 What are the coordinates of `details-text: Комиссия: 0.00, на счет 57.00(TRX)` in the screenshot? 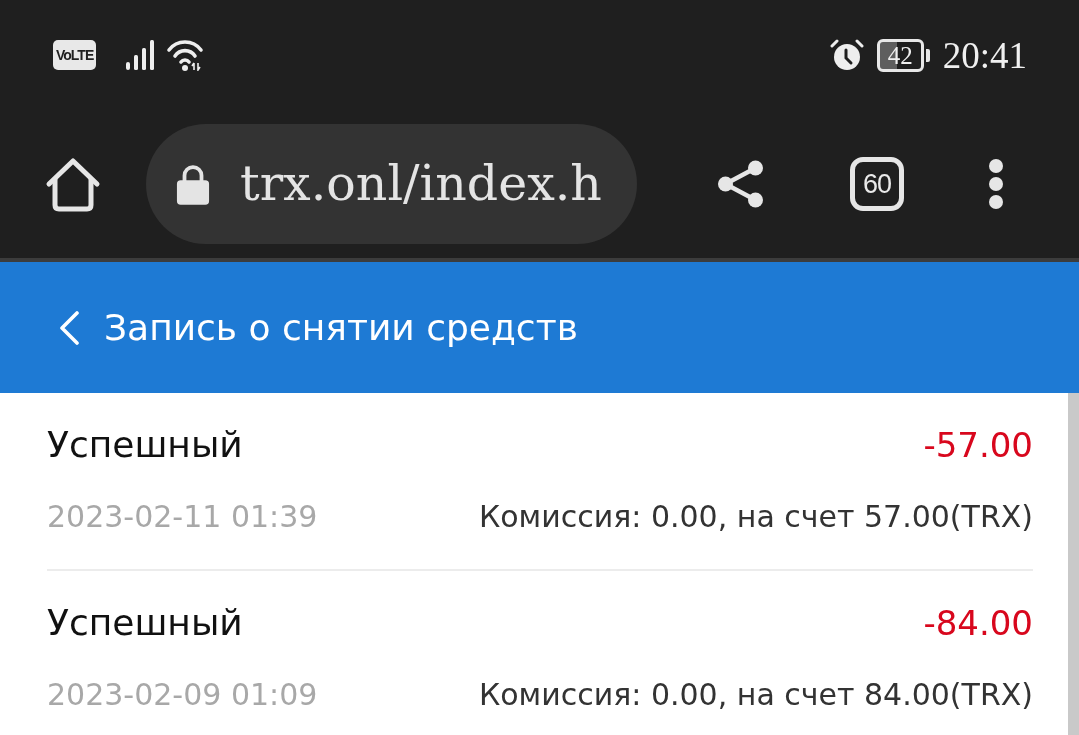 It's located at (755, 517).